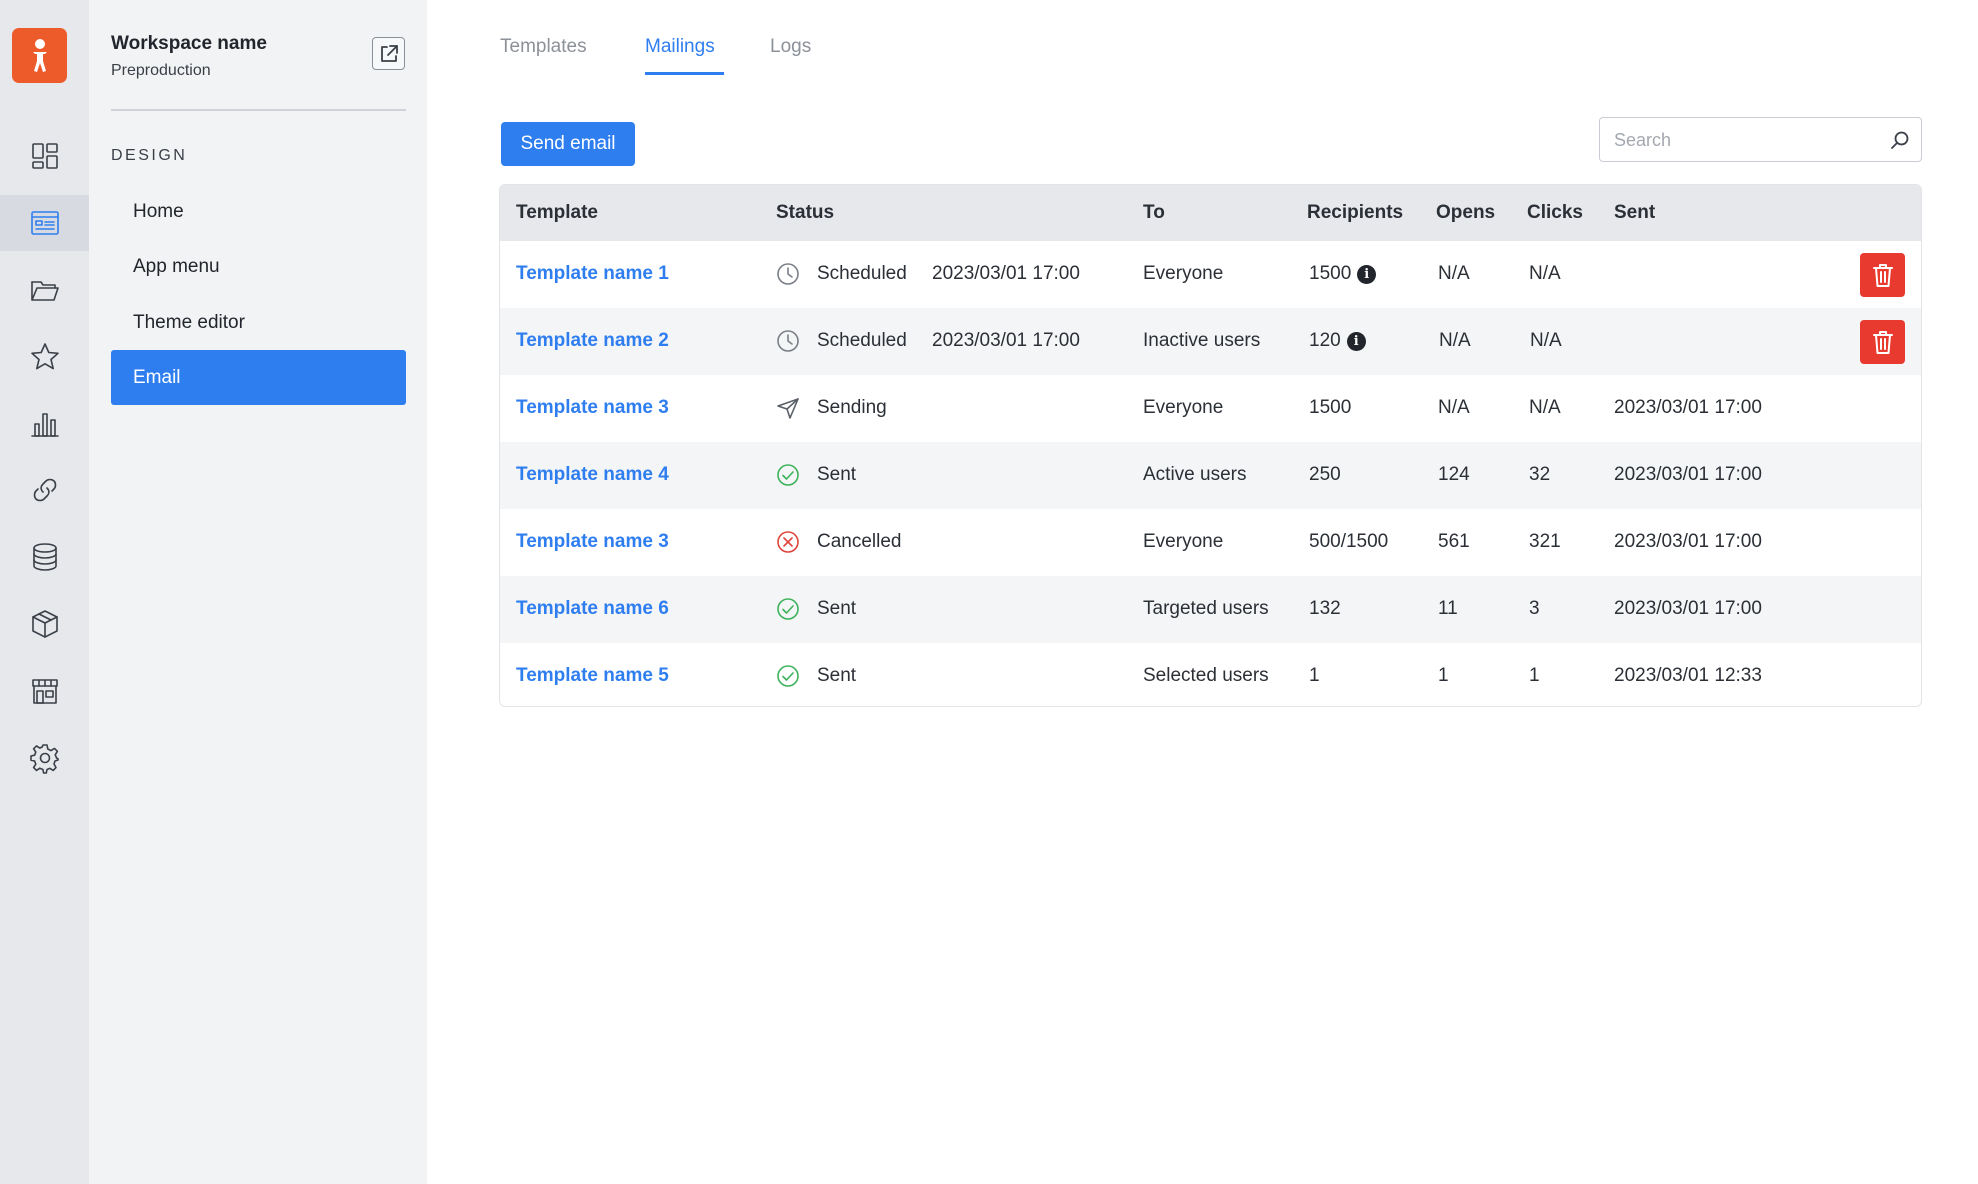 The image size is (1978, 1184). Describe the element at coordinates (44, 592) in the screenshot. I see `icon-rail` at that location.